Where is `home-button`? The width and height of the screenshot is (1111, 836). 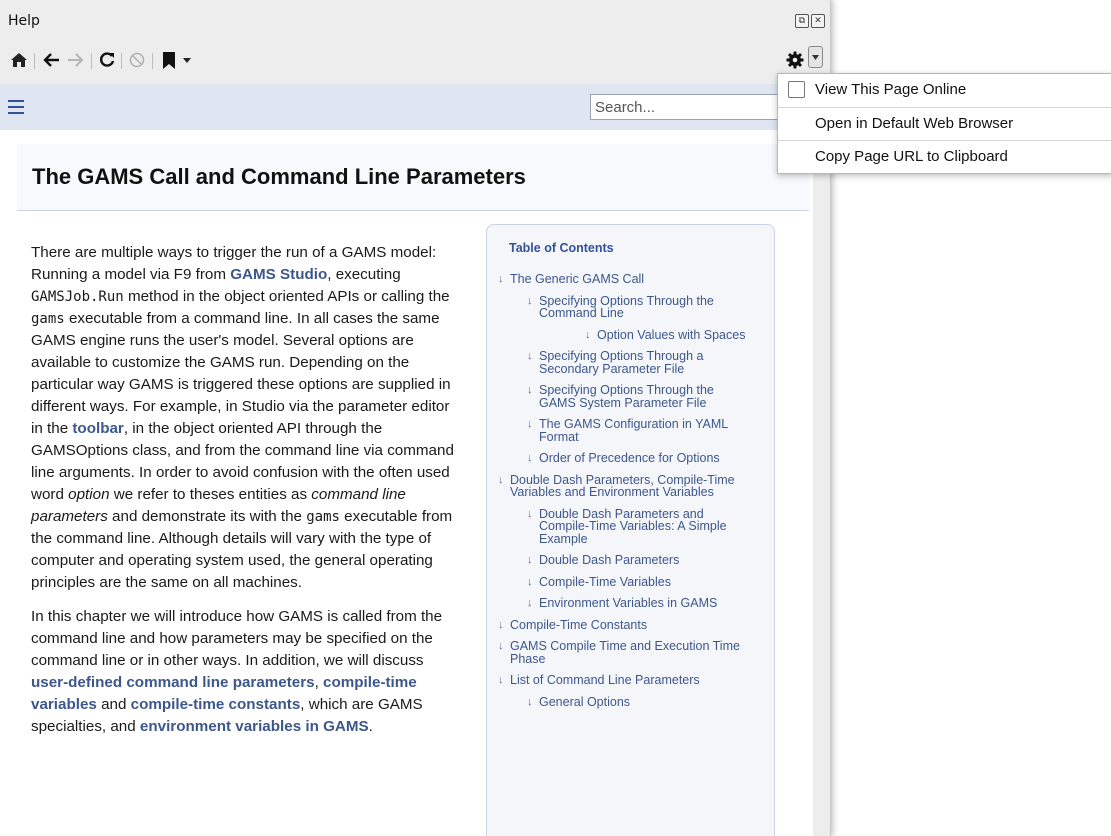
home-button is located at coordinates (19, 60).